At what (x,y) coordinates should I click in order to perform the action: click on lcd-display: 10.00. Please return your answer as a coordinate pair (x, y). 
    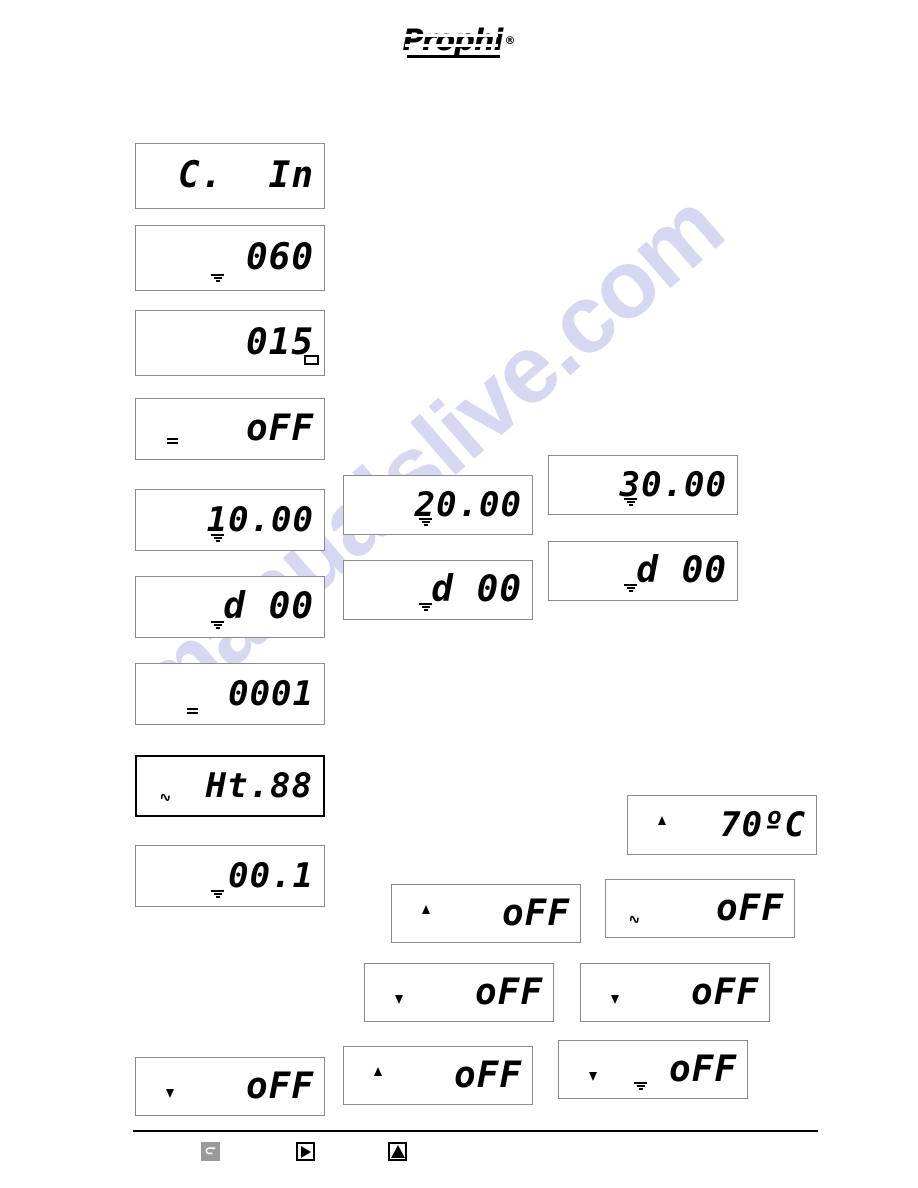
    Looking at the image, I should click on (230, 520).